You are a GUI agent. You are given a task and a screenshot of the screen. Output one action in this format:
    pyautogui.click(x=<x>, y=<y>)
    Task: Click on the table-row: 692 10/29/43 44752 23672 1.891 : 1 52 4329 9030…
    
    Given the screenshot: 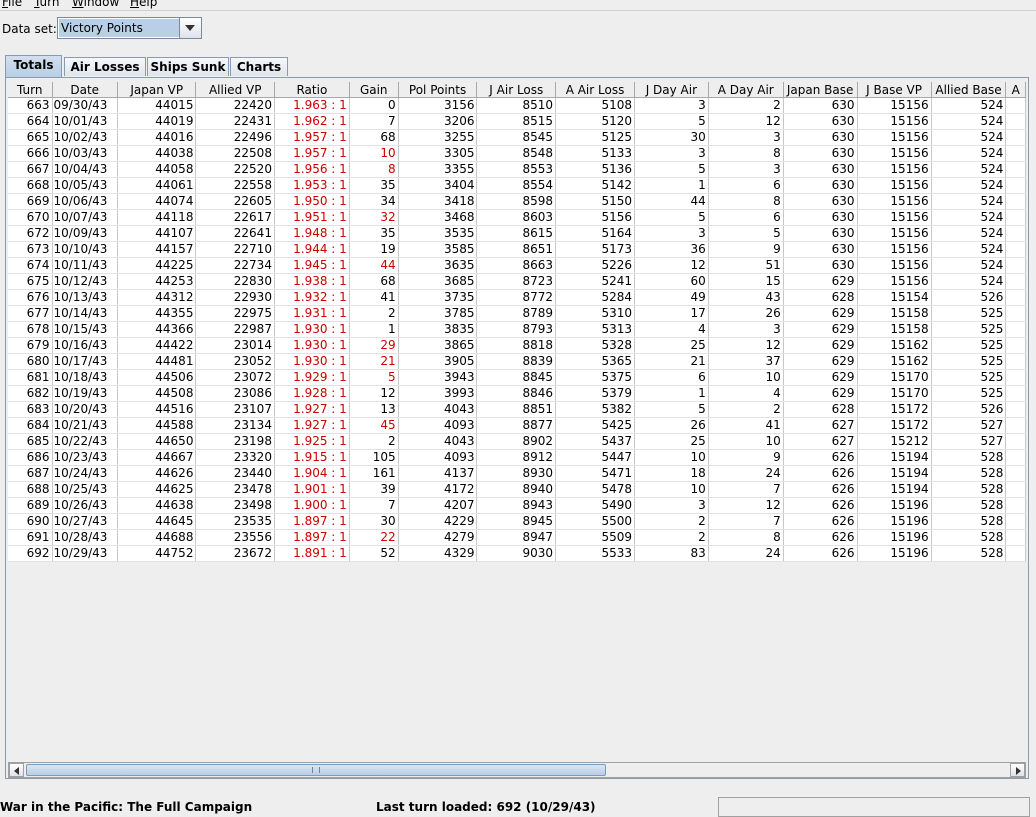 What is the action you would take?
    pyautogui.click(x=517, y=553)
    